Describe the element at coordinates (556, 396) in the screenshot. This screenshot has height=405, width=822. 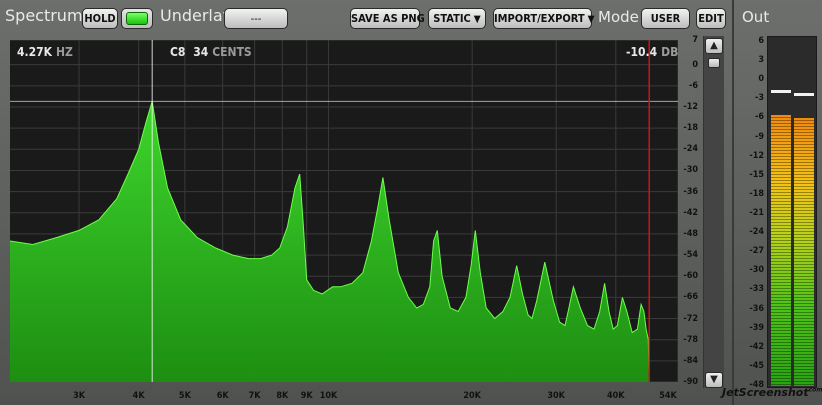
I see `x-tick-label: 30K` at that location.